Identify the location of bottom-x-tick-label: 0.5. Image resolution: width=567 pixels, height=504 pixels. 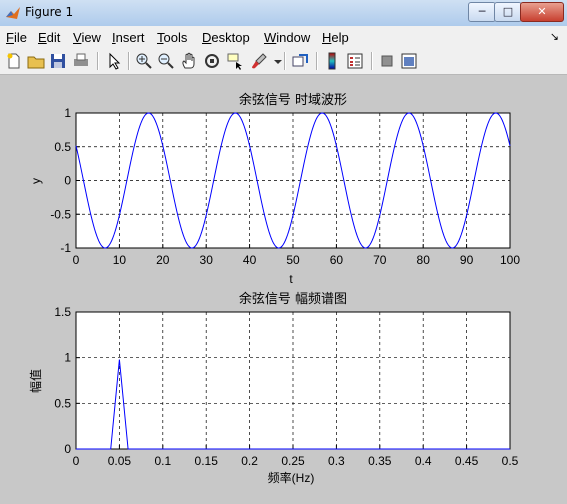
(510, 461).